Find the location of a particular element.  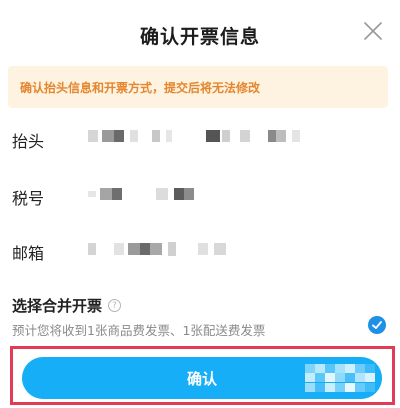

help-icon: ? is located at coordinates (115, 305).